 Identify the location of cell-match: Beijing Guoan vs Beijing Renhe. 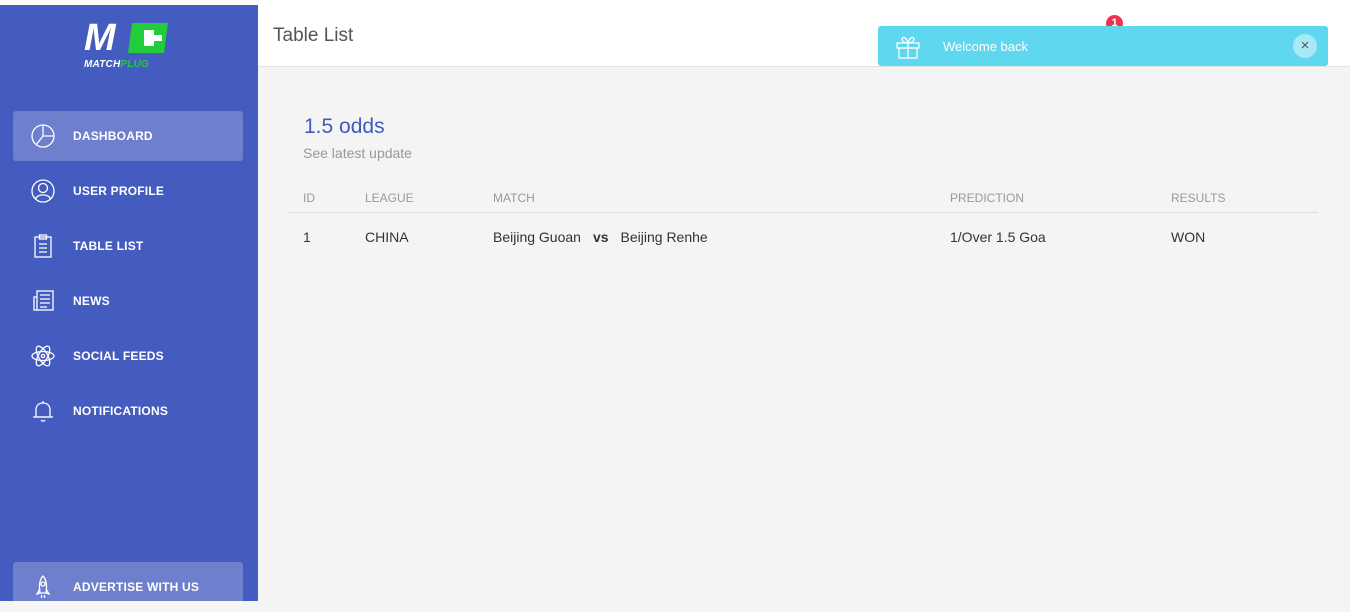
(600, 237).